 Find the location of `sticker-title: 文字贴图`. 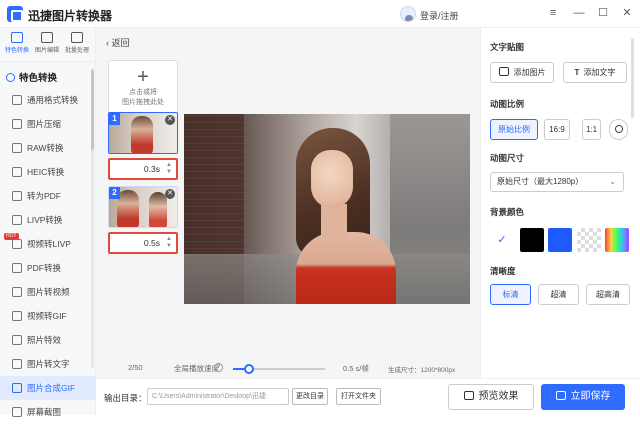

sticker-title: 文字贴图 is located at coordinates (507, 47).